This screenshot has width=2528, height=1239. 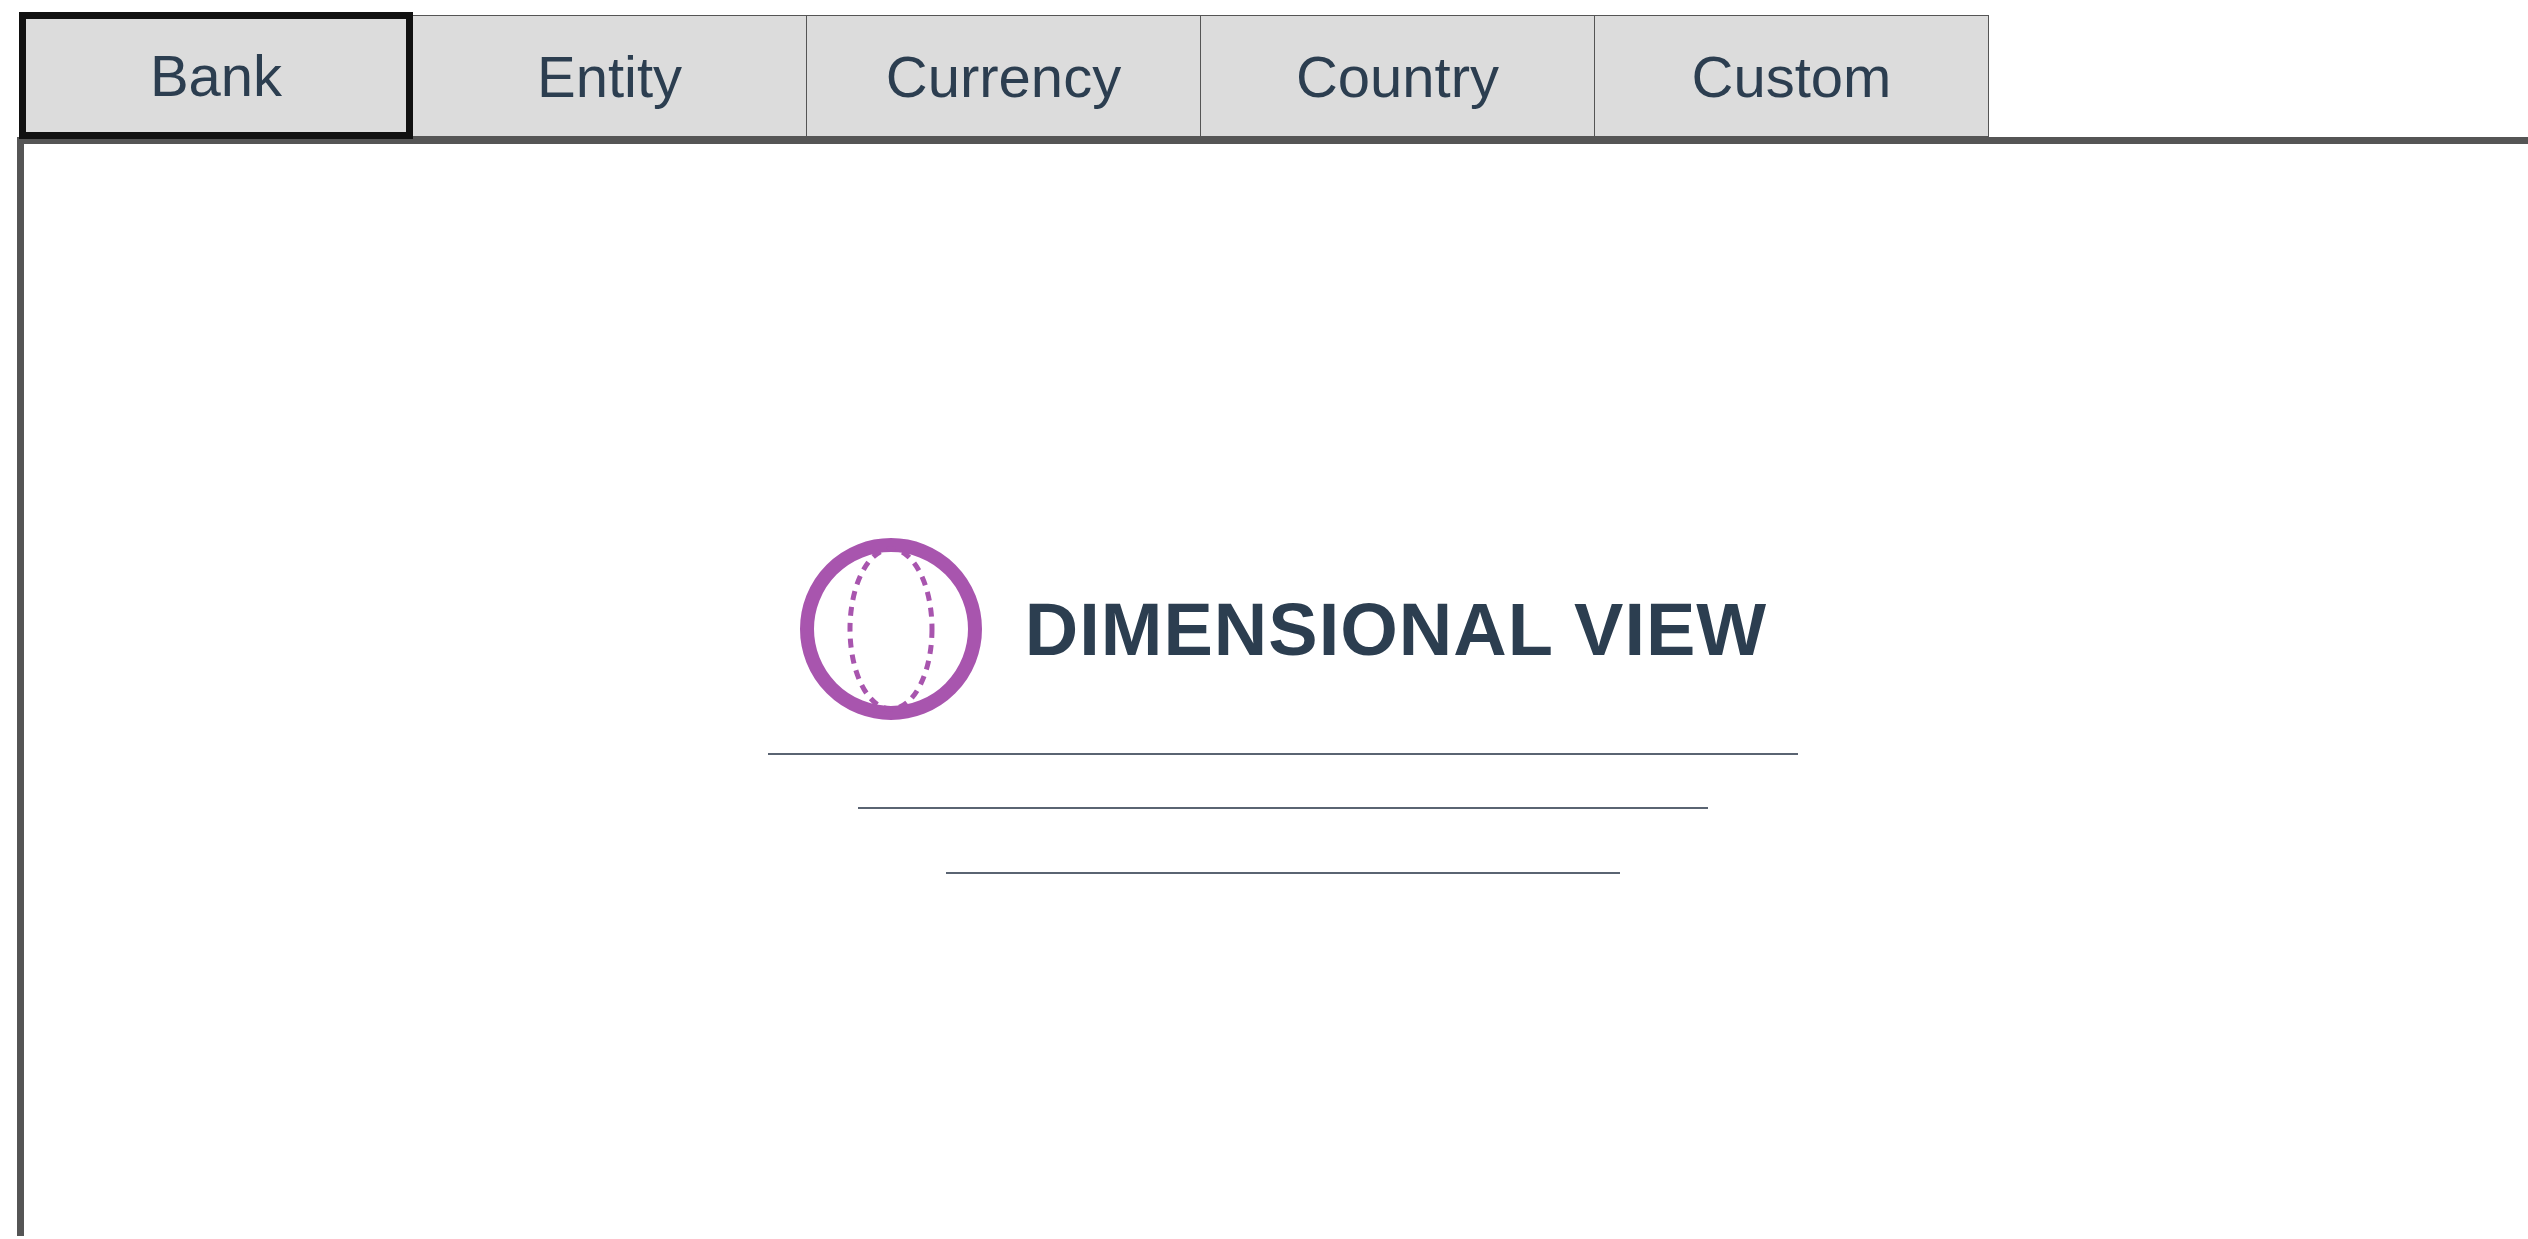 What do you see at coordinates (1792, 76) in the screenshot?
I see `tab: Custom` at bounding box center [1792, 76].